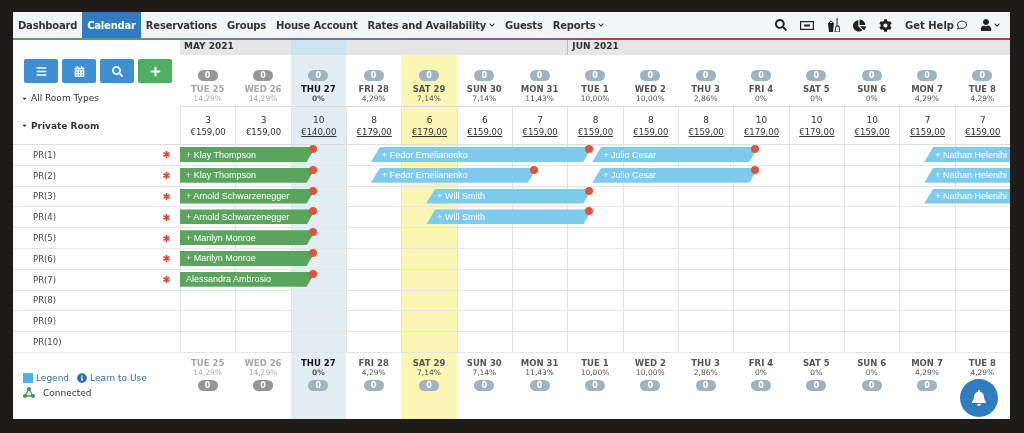 The image size is (1024, 433). I want to click on month-label: MAY 2021, so click(209, 46).